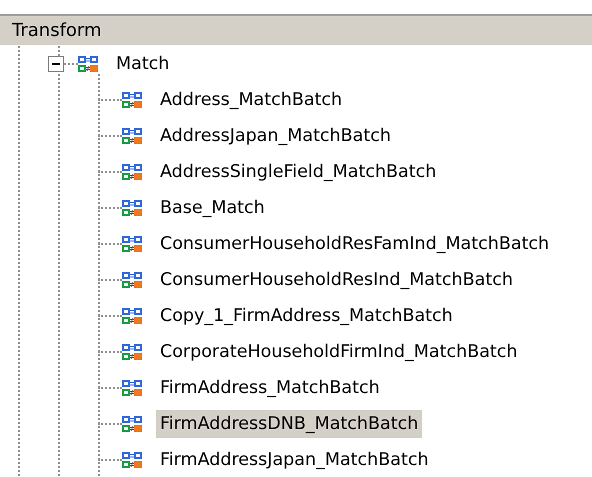 Image resolution: width=592 pixels, height=477 pixels. I want to click on tree-item: FirmAddress_MatchBatch, so click(270, 388).